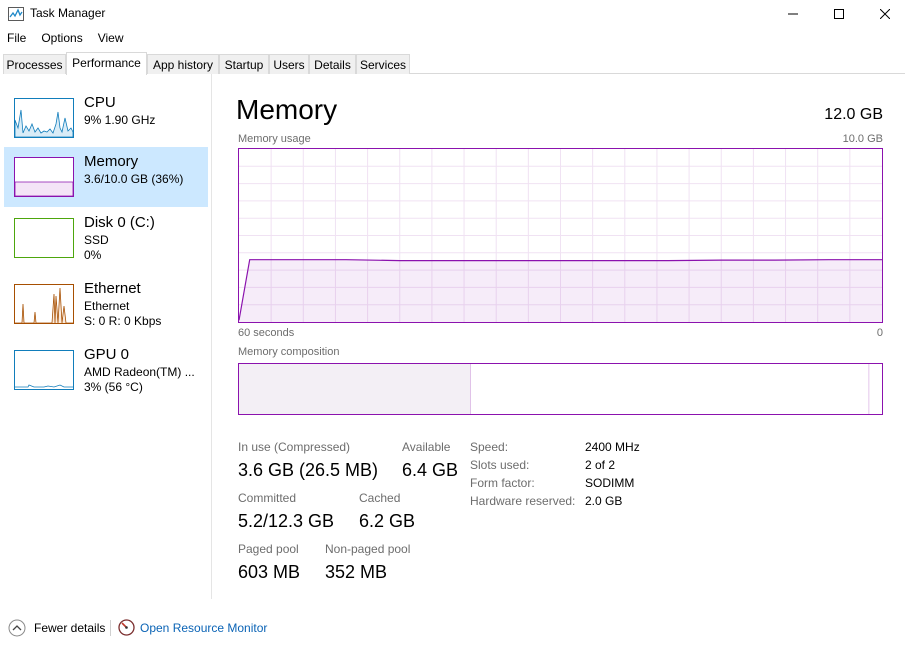 The height and width of the screenshot is (651, 908). I want to click on committed-label: Committed, so click(267, 498).